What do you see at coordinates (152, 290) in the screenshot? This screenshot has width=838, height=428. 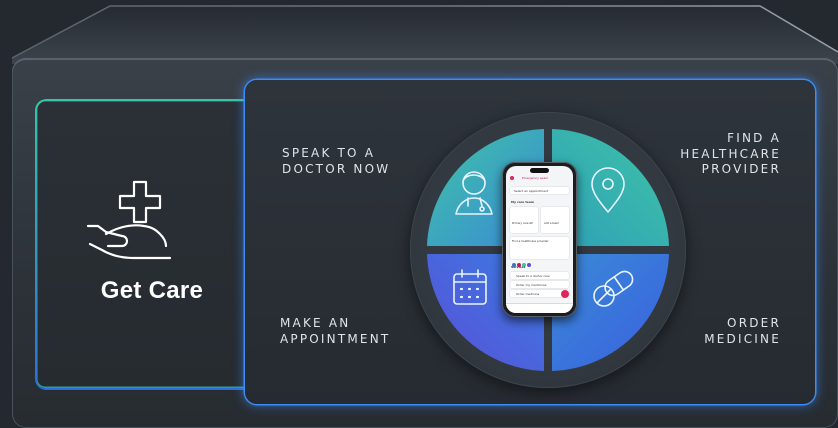 I see `get-care-title: Get Care` at bounding box center [152, 290].